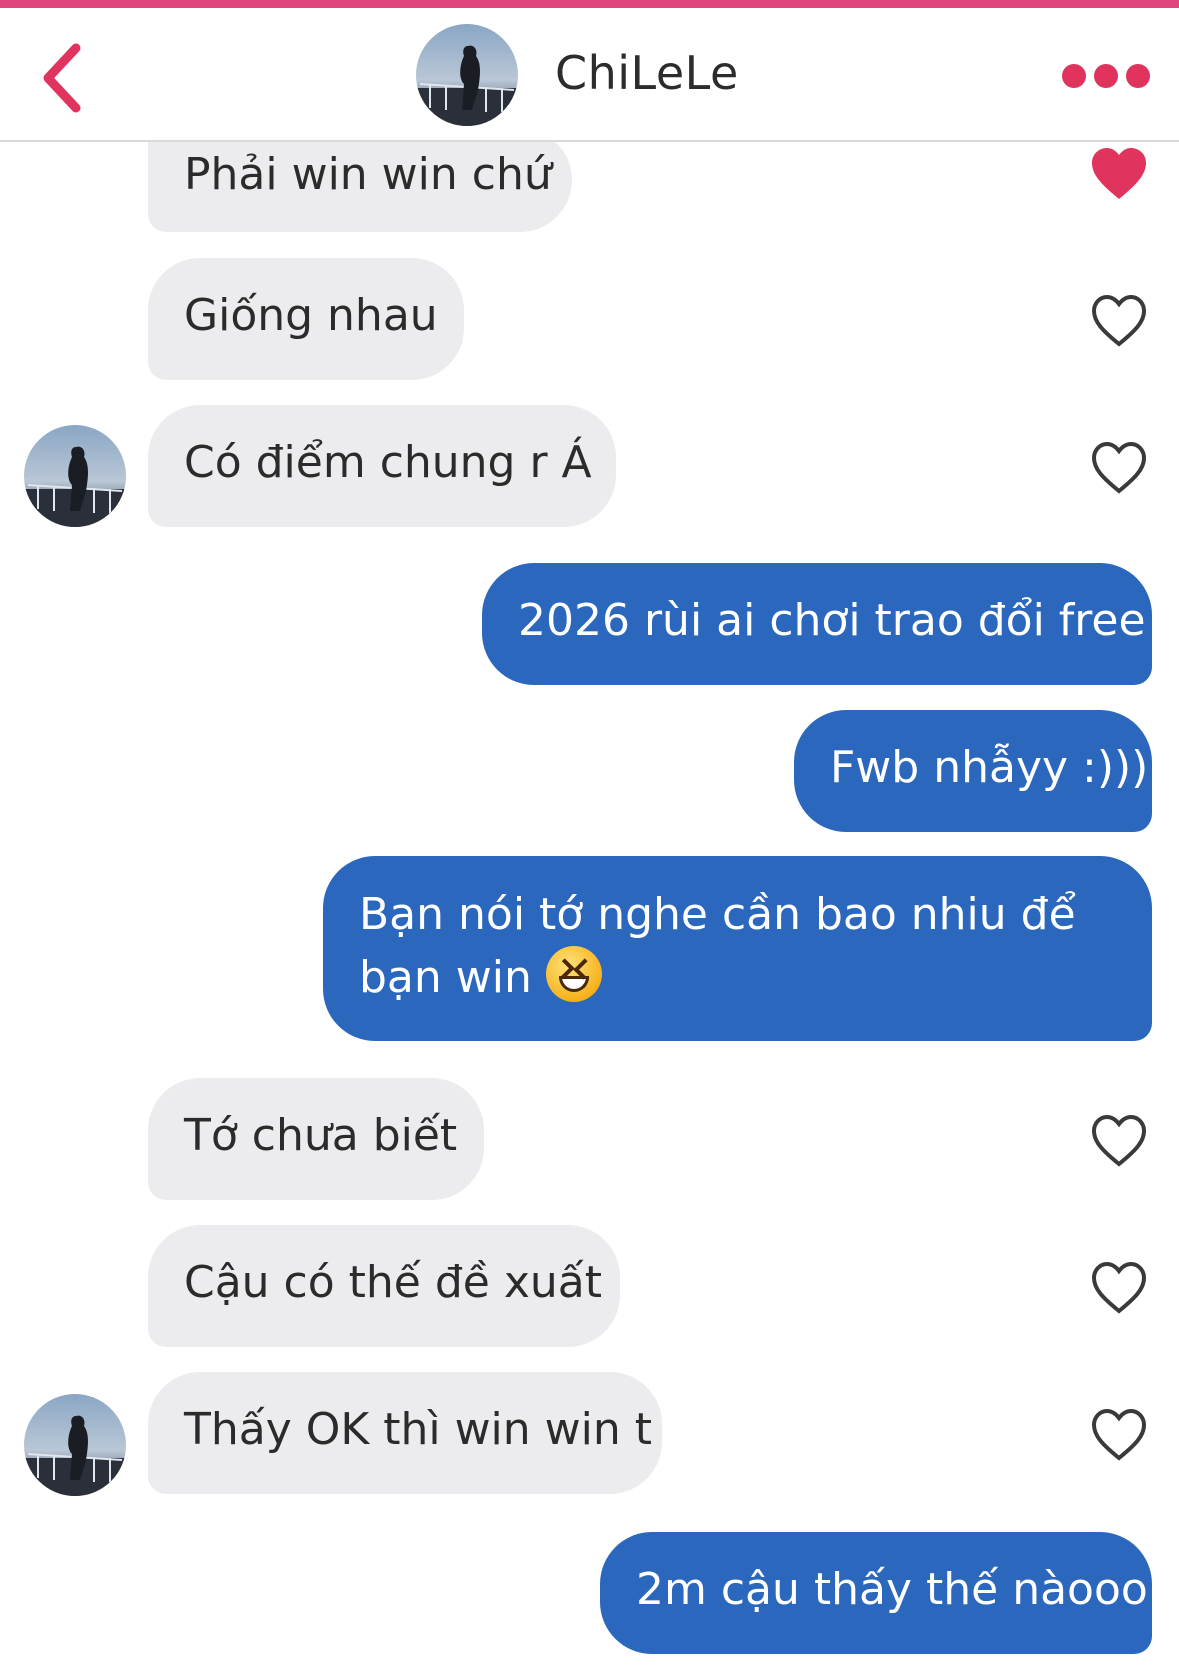  I want to click on incoming-message: Thấy OK thì win win t, so click(405, 1433).